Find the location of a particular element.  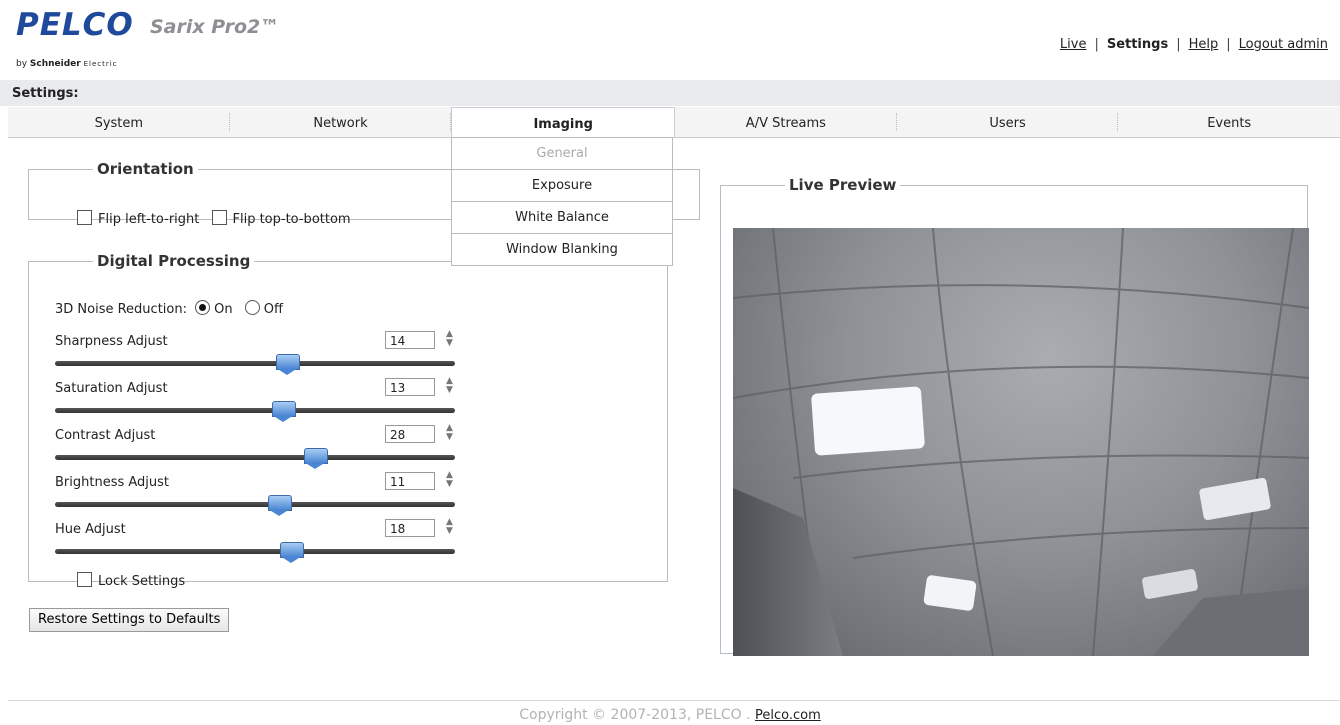

noise-on-label: On is located at coordinates (223, 309).